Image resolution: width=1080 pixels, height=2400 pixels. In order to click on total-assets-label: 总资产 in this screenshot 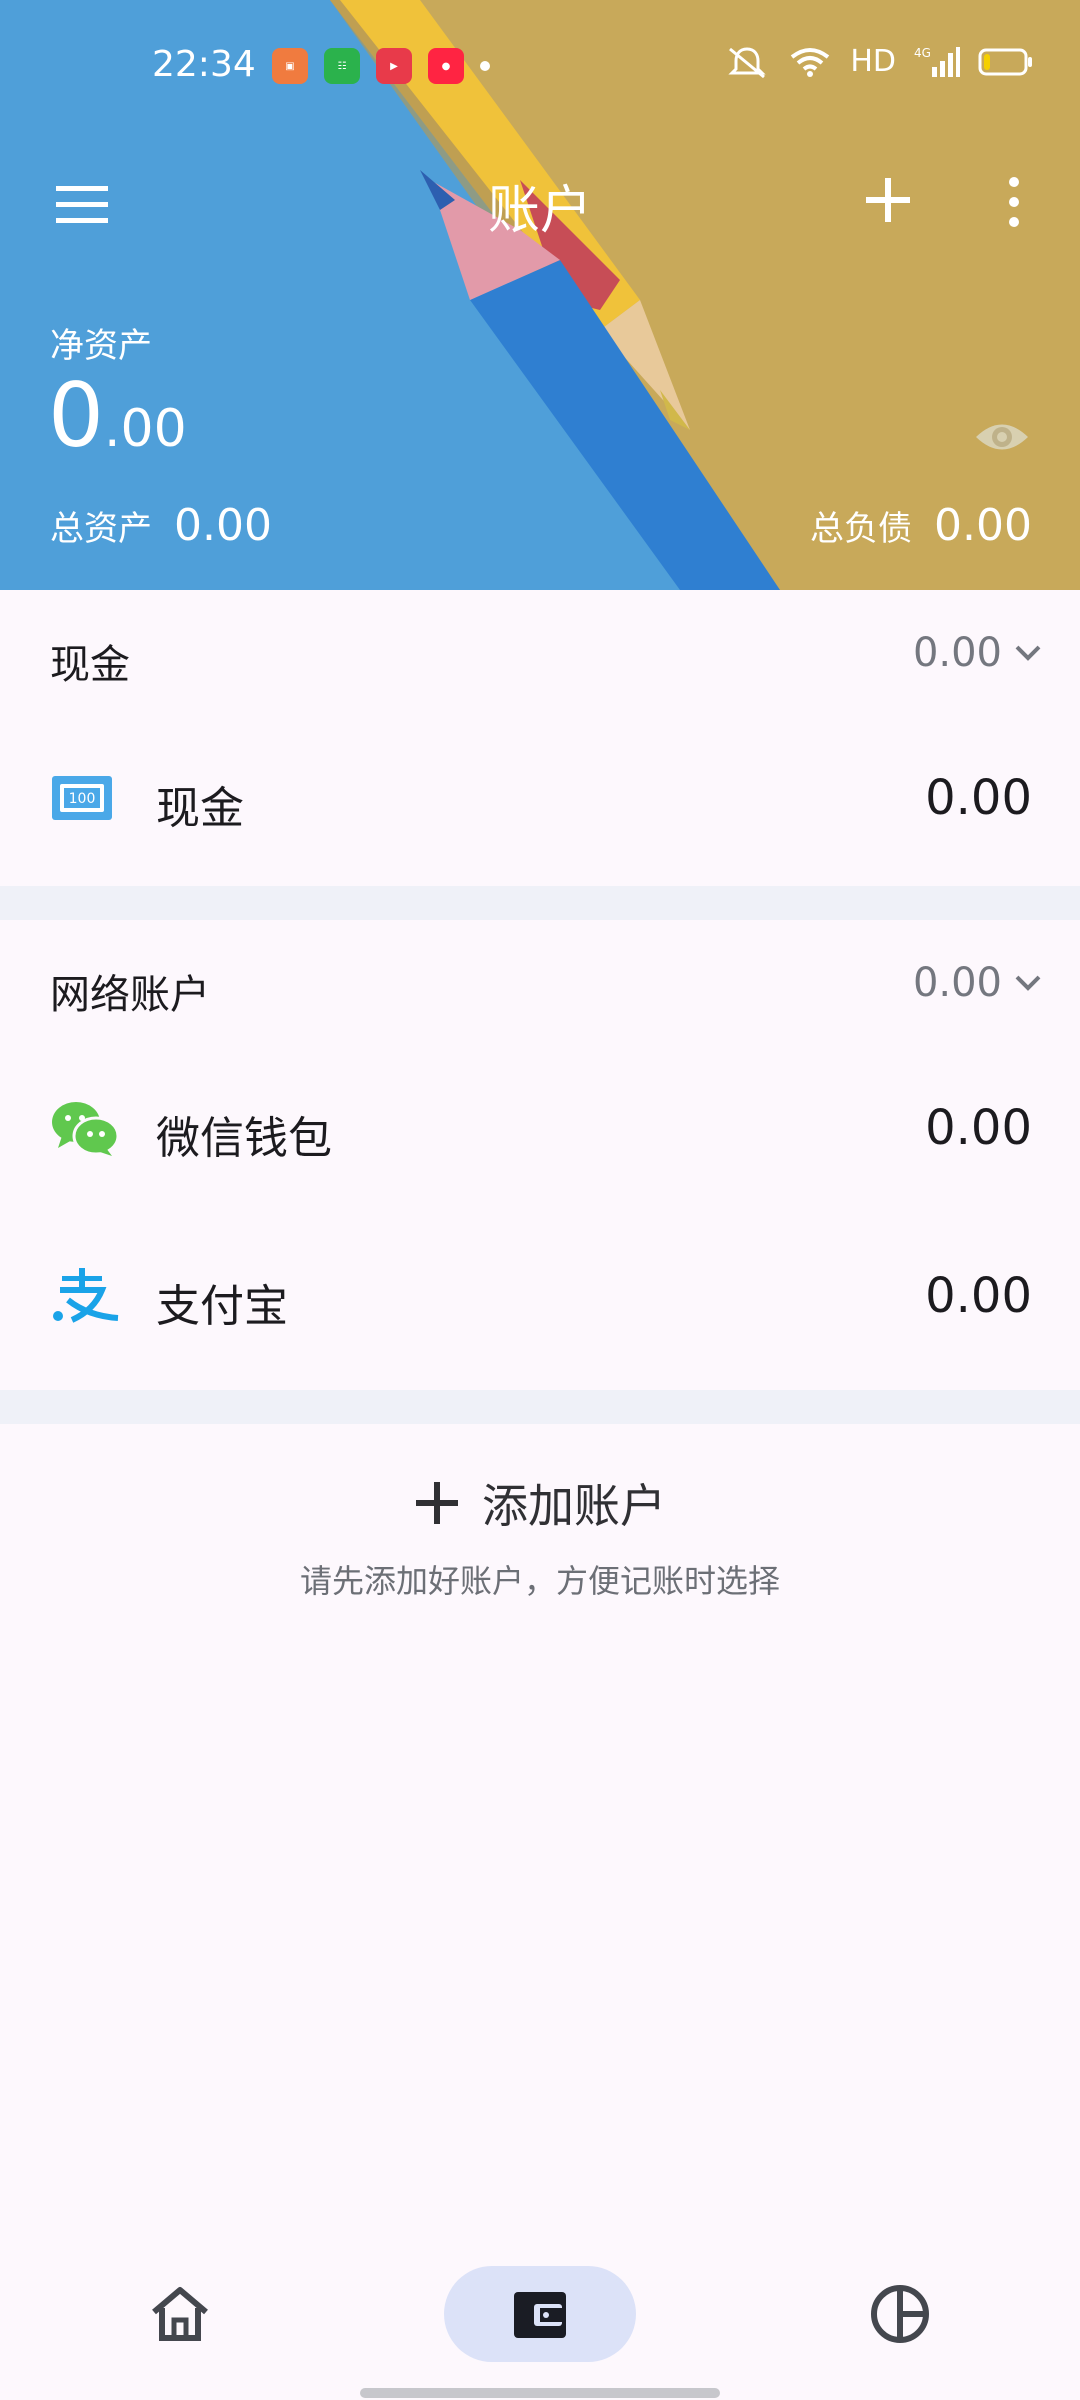, I will do `click(101, 529)`.